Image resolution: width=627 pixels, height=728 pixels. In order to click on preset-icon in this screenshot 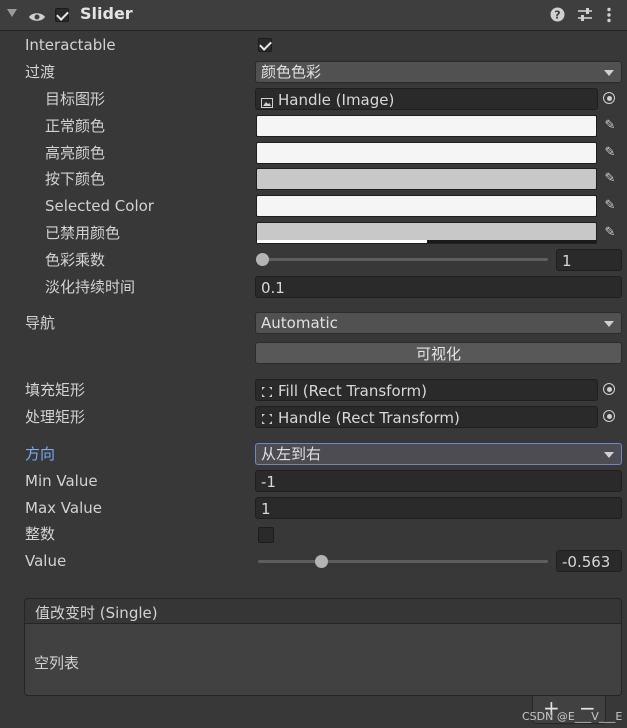, I will do `click(585, 14)`.